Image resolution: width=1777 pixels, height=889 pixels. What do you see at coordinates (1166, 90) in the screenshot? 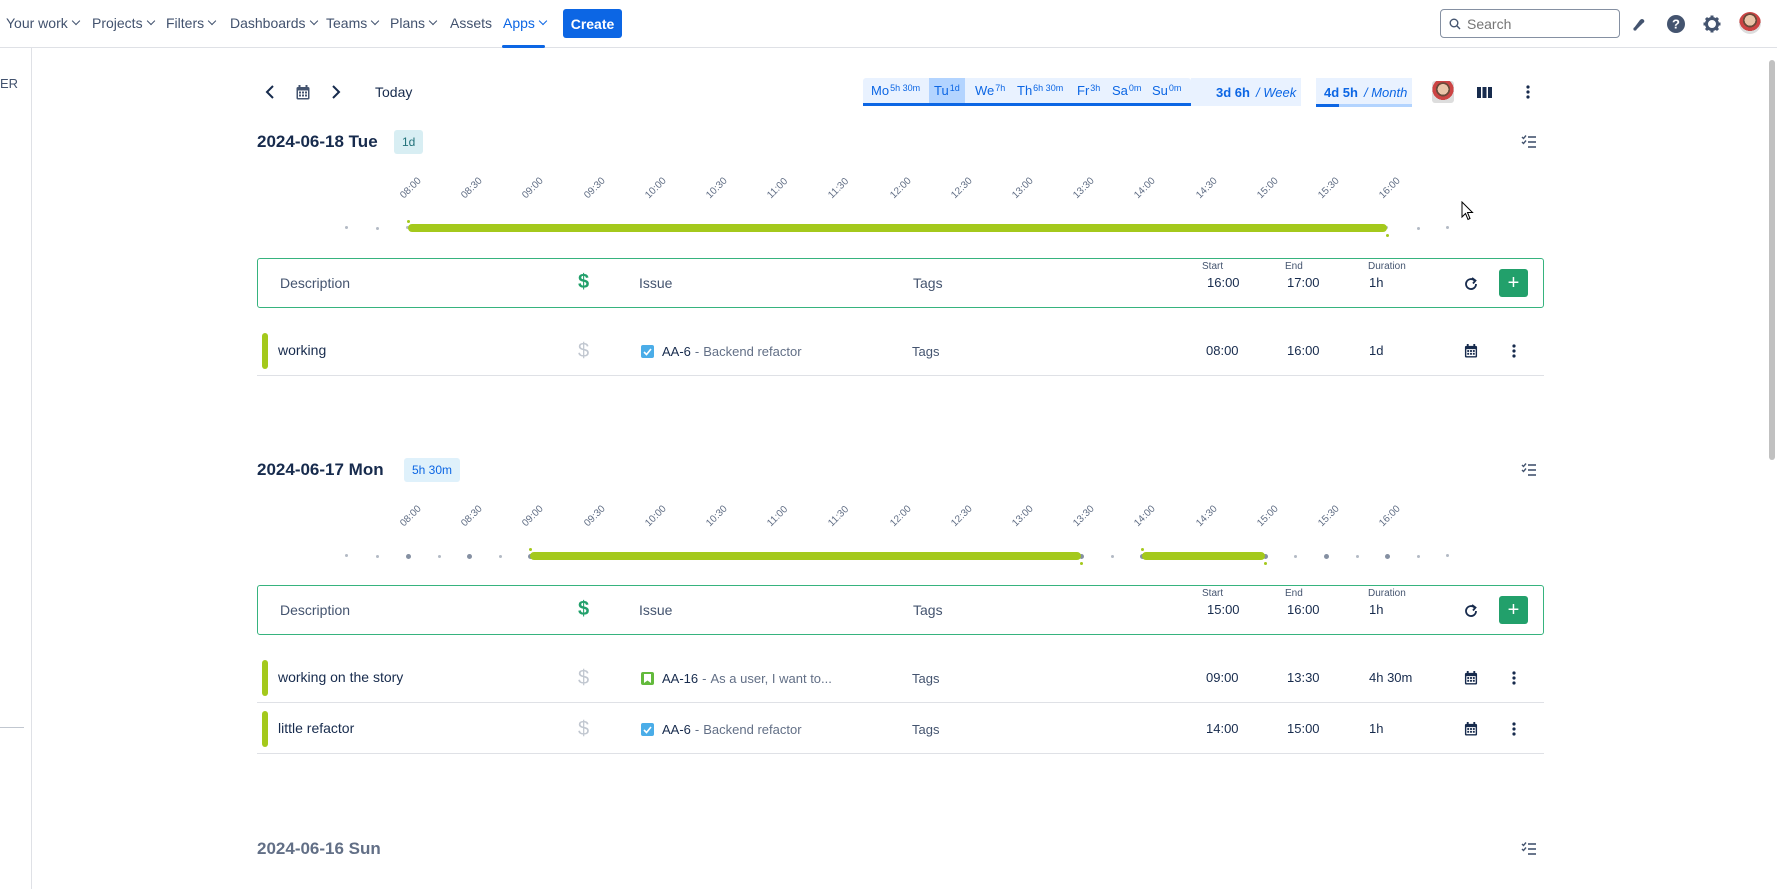
I see `day-chip-sunday: Su 0m` at bounding box center [1166, 90].